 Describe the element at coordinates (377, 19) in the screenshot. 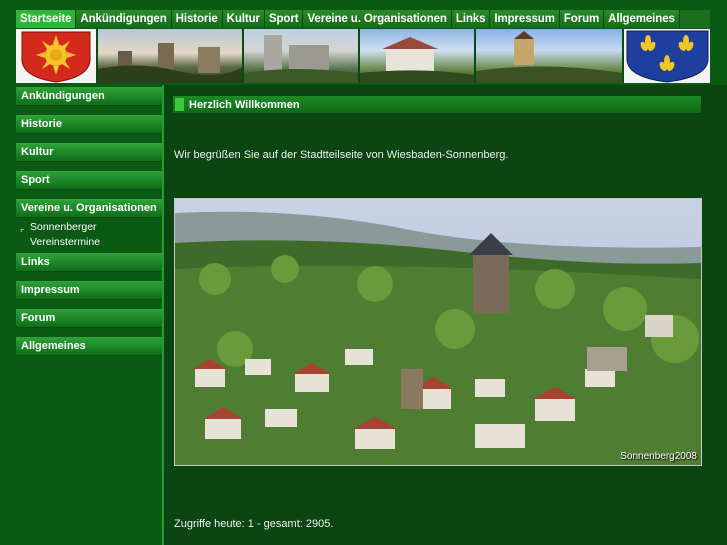

I see `topnav-vereine: Vereine u. Organisationen` at that location.